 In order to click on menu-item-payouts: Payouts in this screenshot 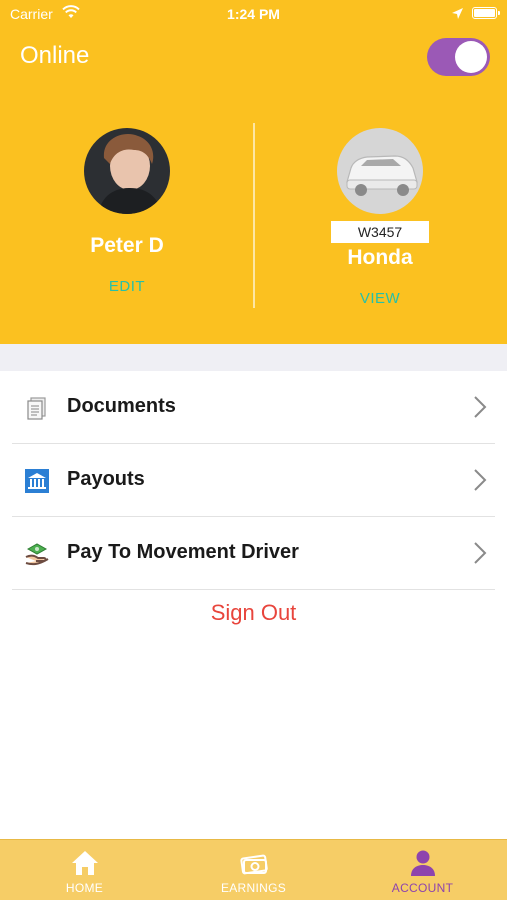, I will do `click(253, 480)`.